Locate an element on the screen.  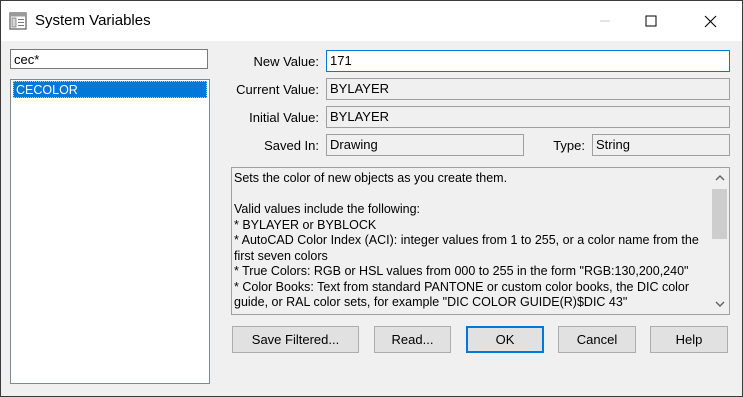
filter-input is located at coordinates (109, 59).